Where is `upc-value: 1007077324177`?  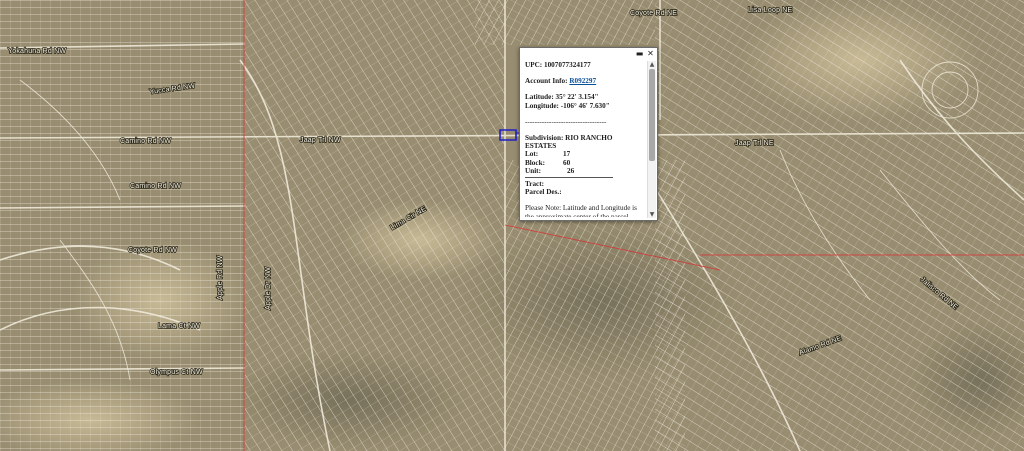 upc-value: 1007077324177 is located at coordinates (567, 65).